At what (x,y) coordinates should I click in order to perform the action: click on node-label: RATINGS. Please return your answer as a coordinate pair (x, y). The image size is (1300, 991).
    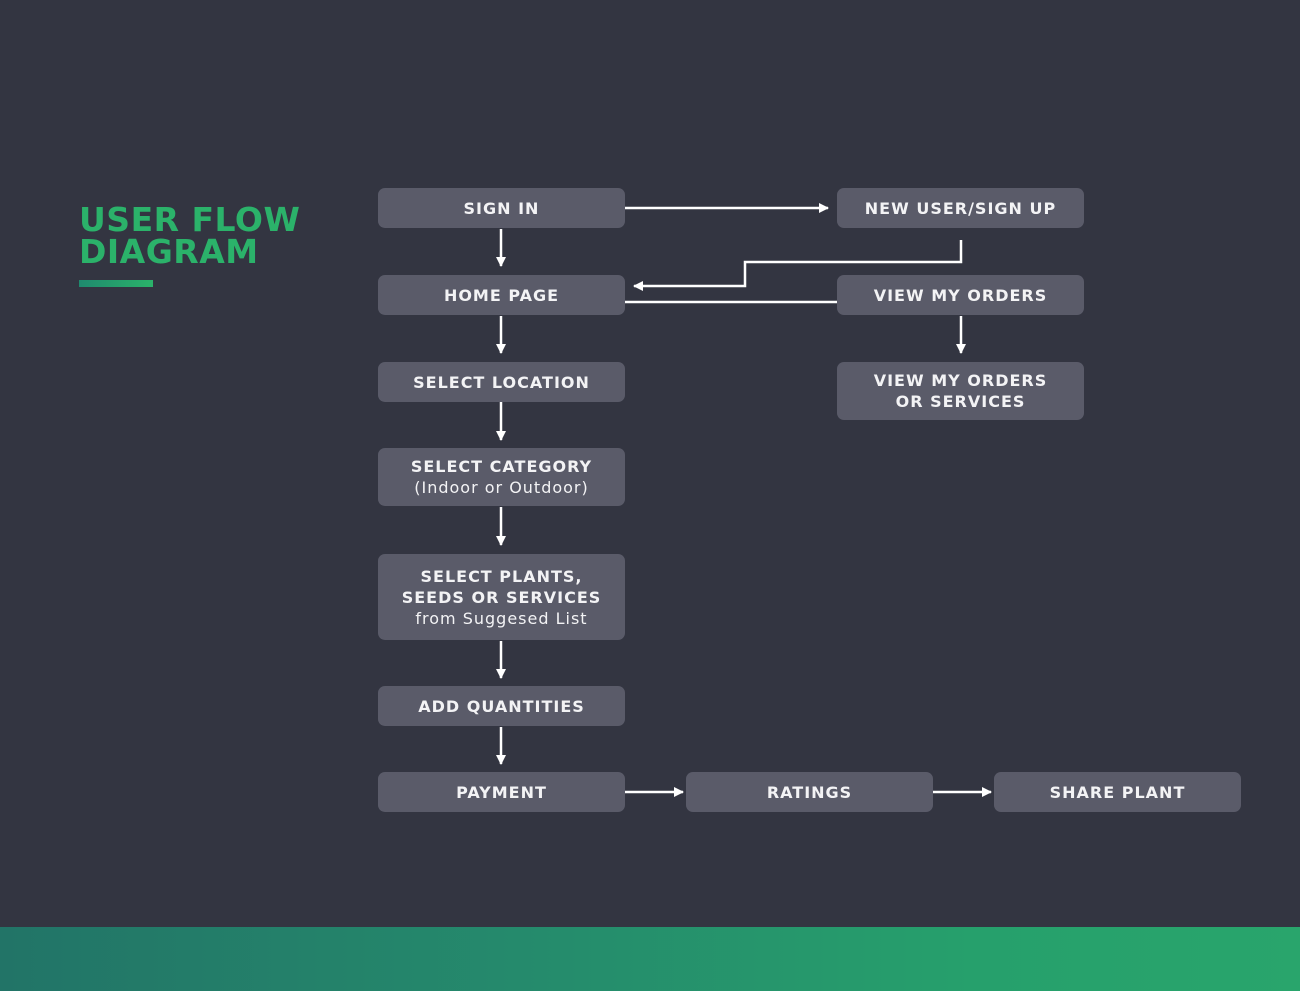
    Looking at the image, I should click on (809, 792).